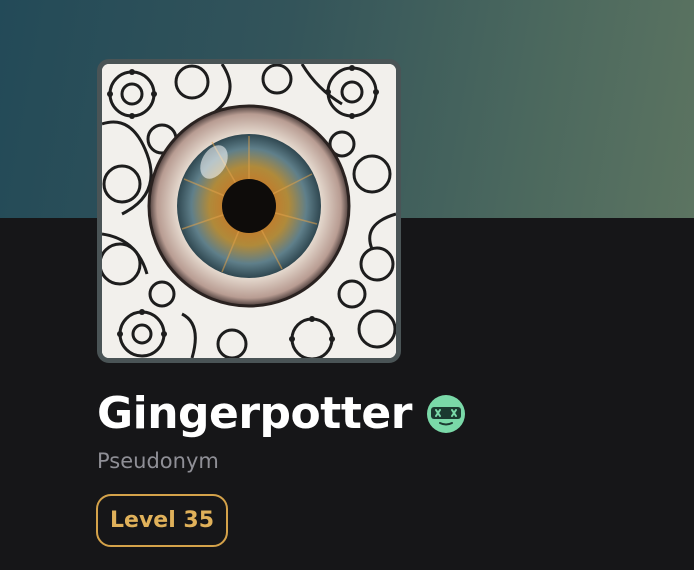  Describe the element at coordinates (254, 413) in the screenshot. I see `username: Gingerpotter` at that location.